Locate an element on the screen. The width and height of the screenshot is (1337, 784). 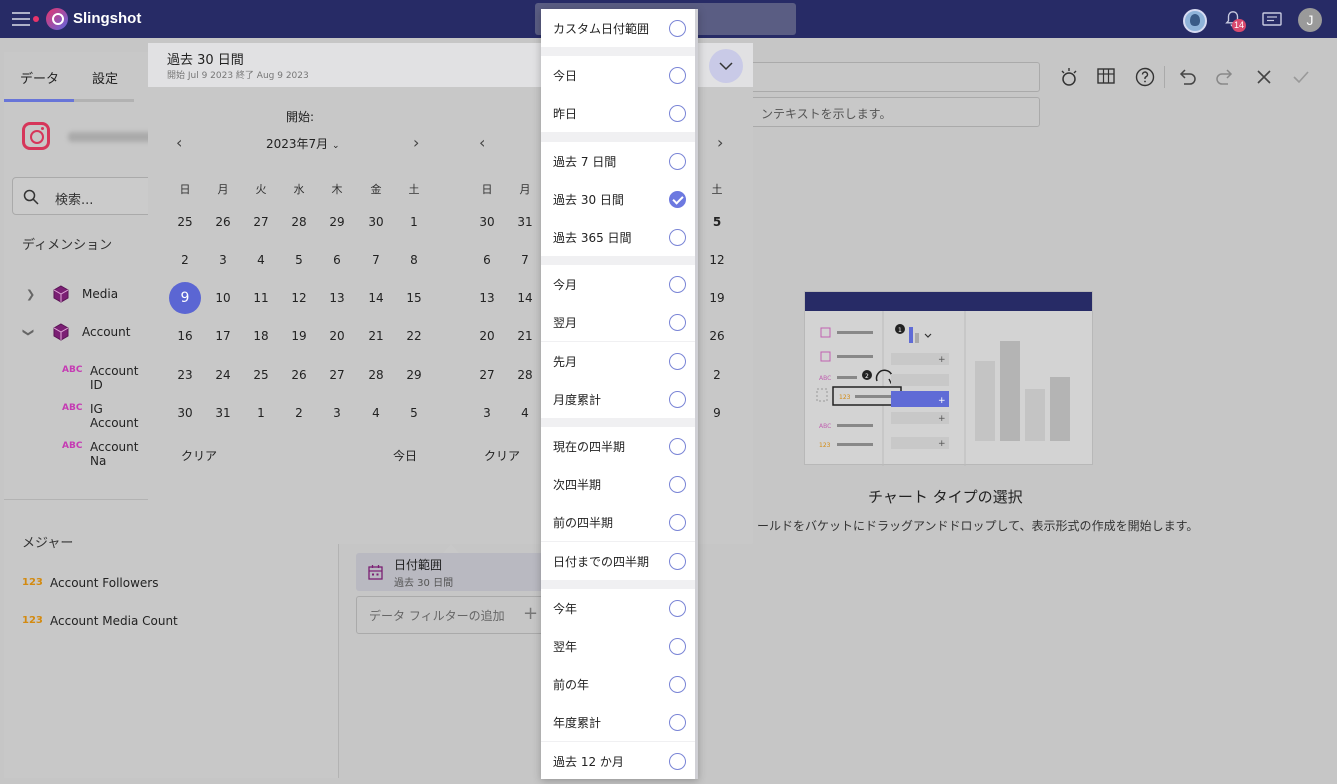
redo-icon is located at coordinates (1225, 77).